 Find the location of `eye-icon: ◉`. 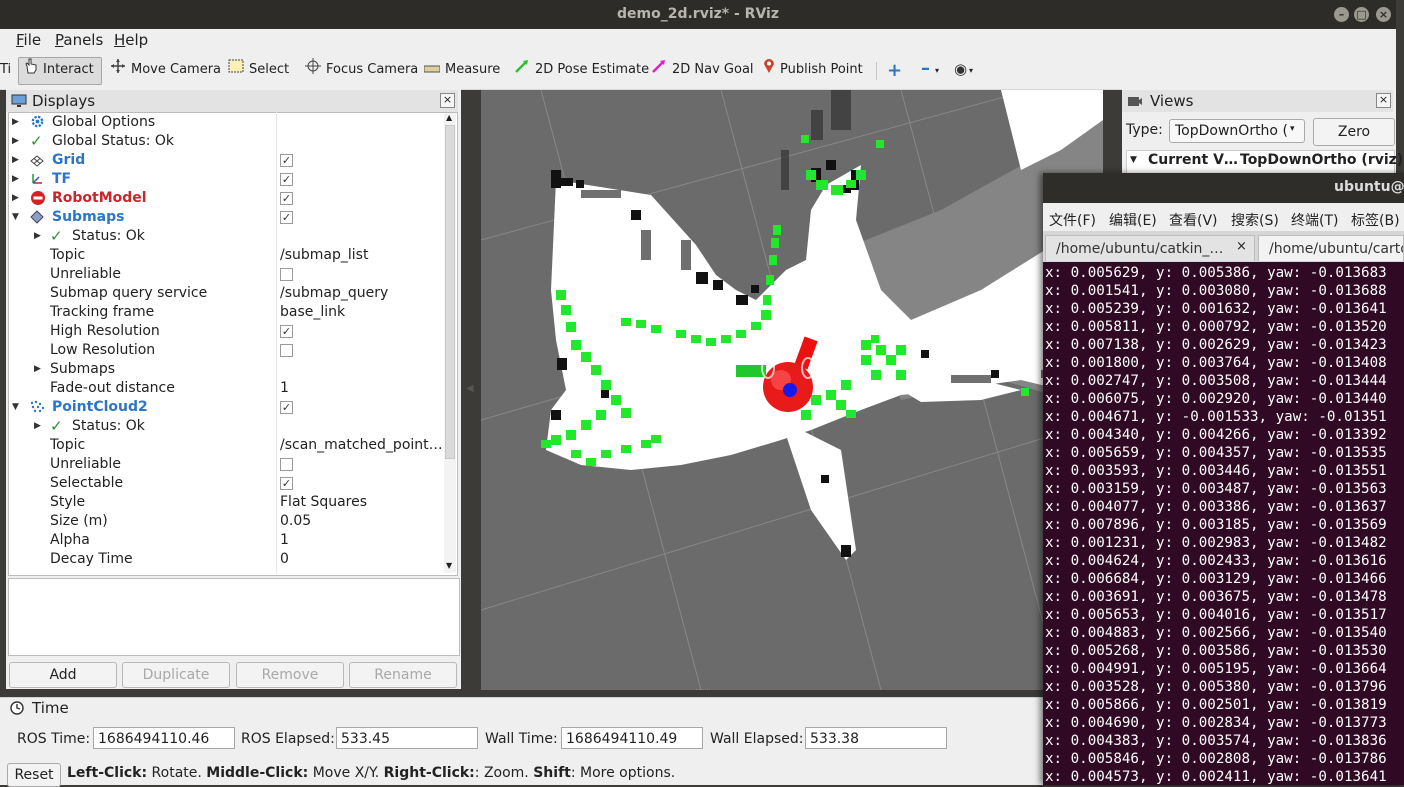

eye-icon: ◉ is located at coordinates (960, 69).